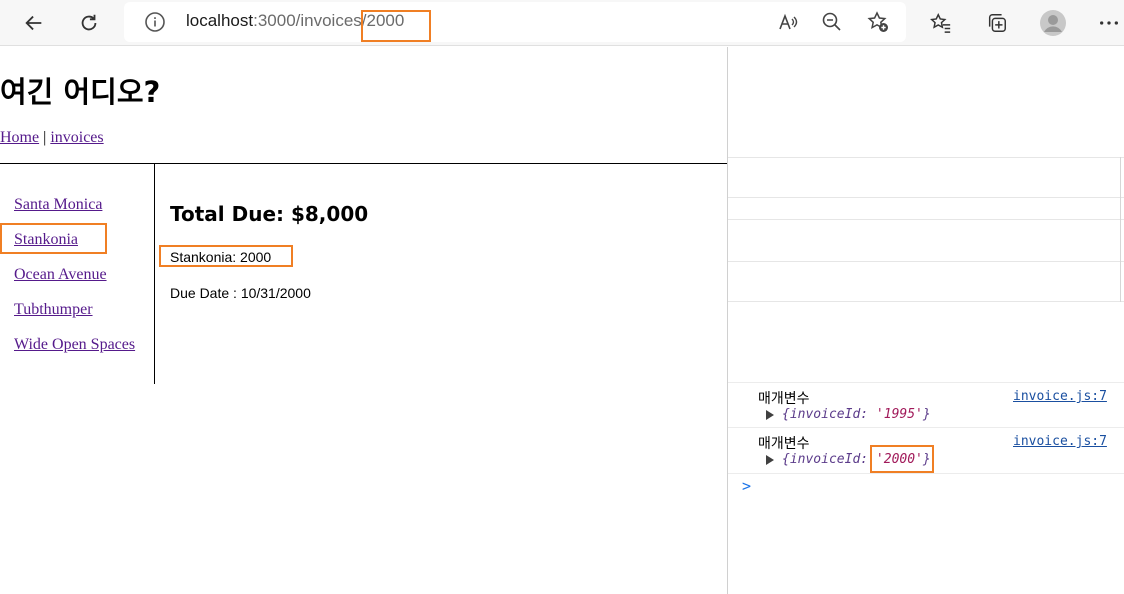 This screenshot has width=1124, height=594. Describe the element at coordinates (220, 20) in the screenshot. I see `url-host: localhost` at that location.